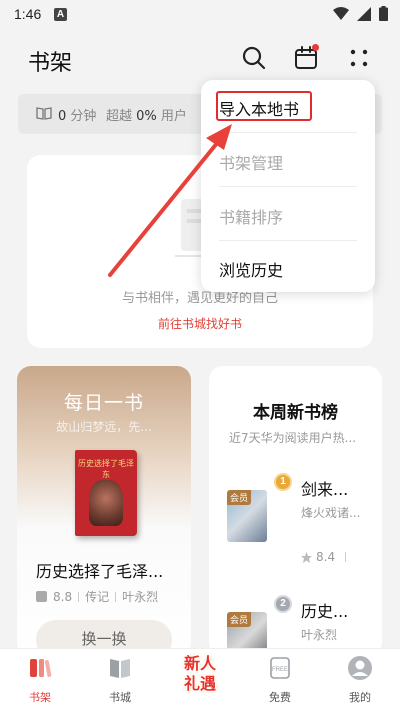 The height and width of the screenshot is (711, 400). What do you see at coordinates (360, 697) in the screenshot?
I see `nav-label: 我的` at bounding box center [360, 697].